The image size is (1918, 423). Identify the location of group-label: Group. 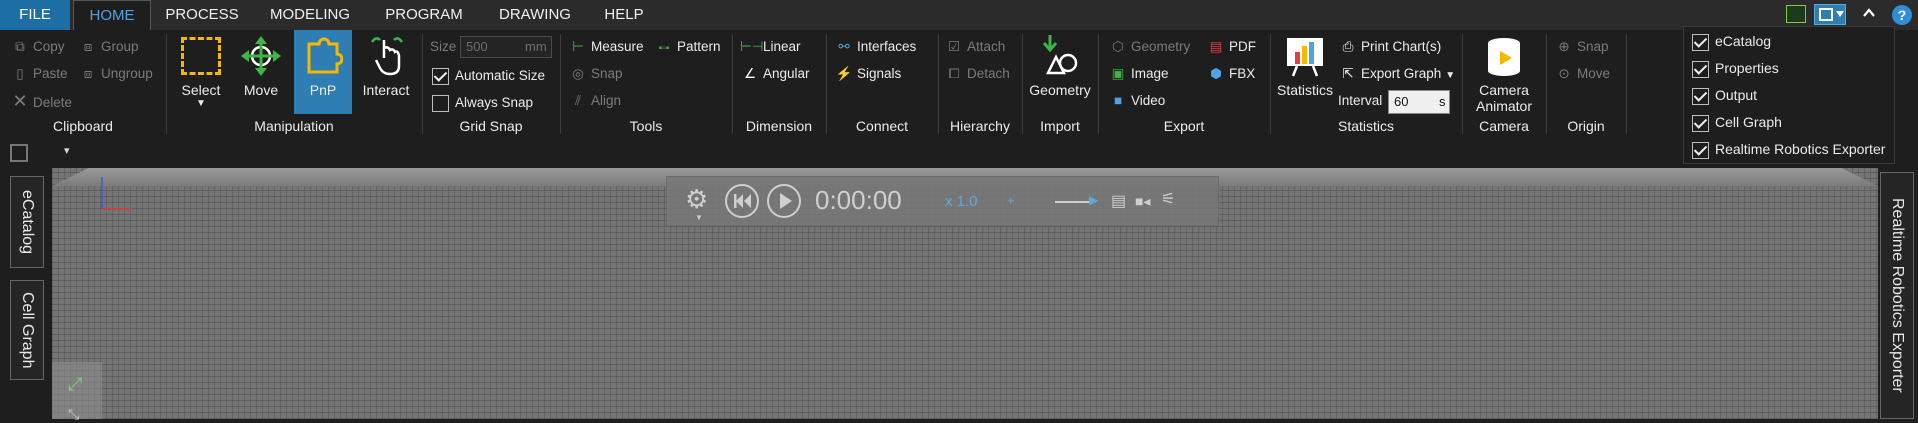
(120, 46).